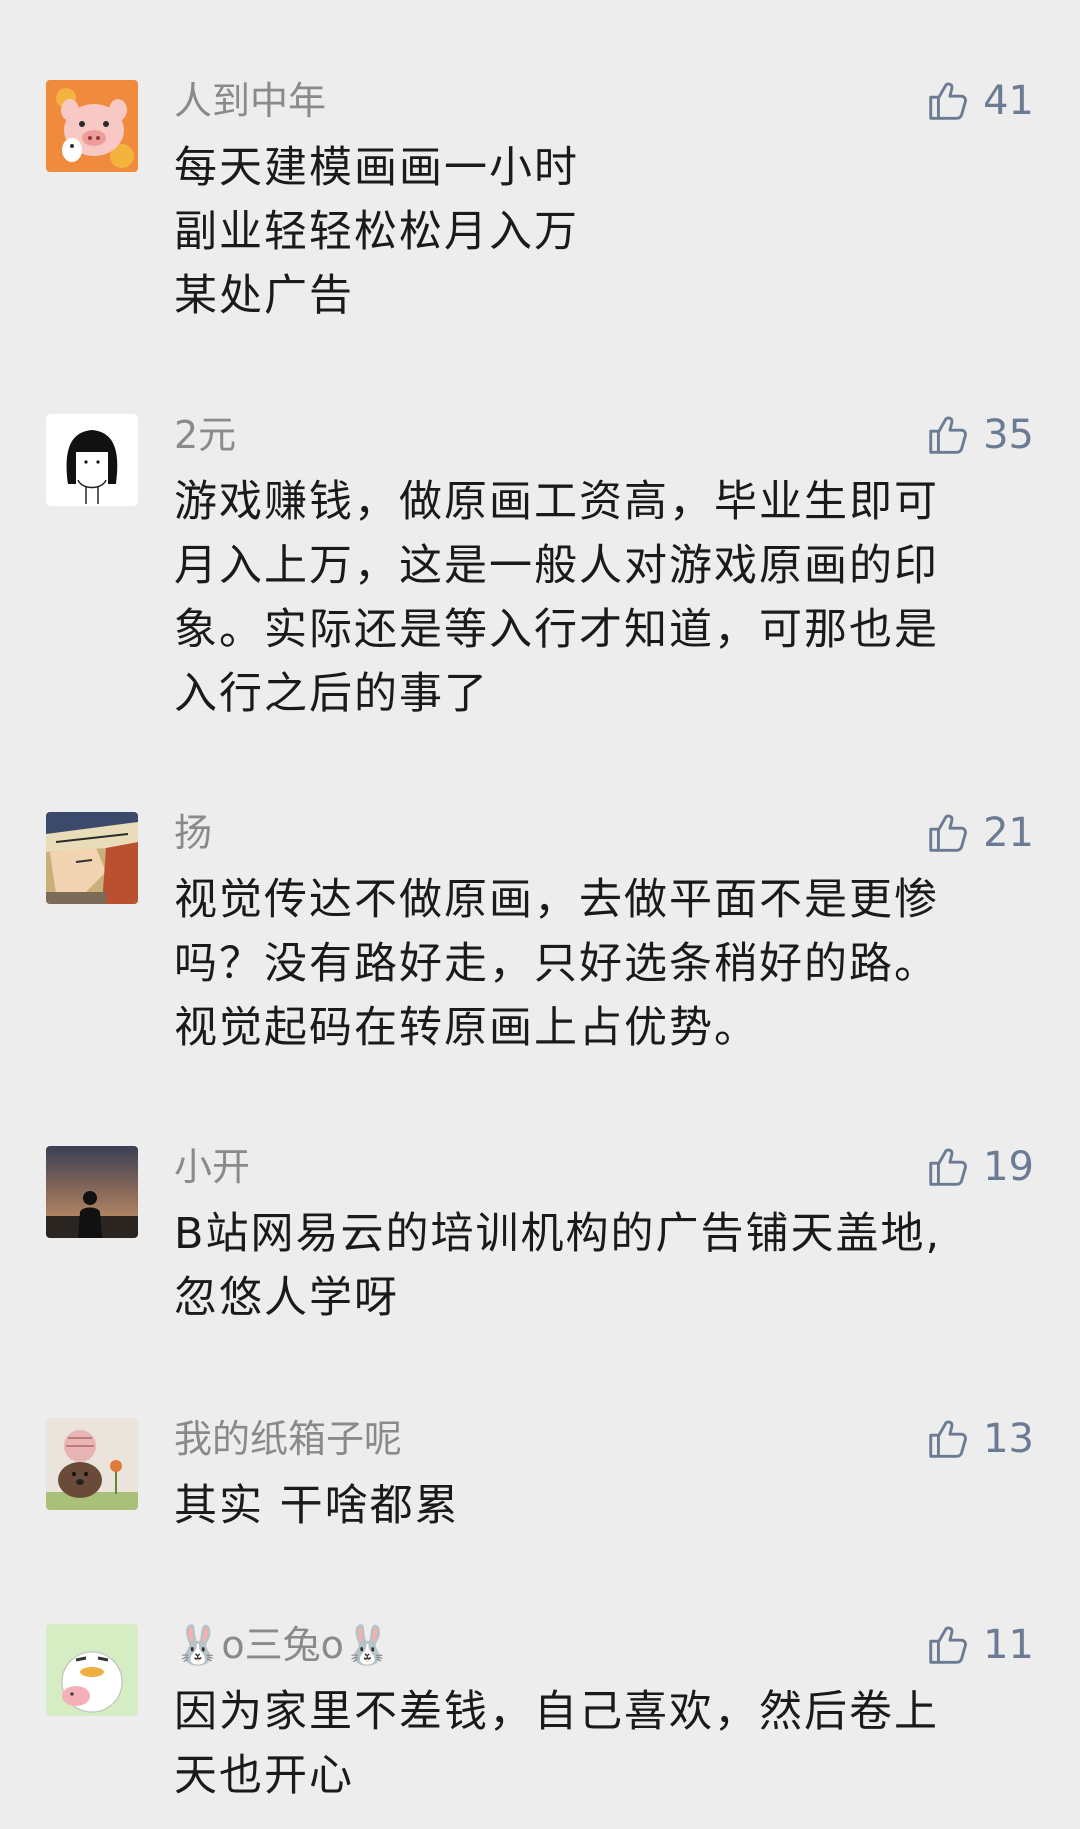  I want to click on comment-text: B站网易云的培训机构的广告铺天盖地, 忽悠人学呀, so click(594, 1266).